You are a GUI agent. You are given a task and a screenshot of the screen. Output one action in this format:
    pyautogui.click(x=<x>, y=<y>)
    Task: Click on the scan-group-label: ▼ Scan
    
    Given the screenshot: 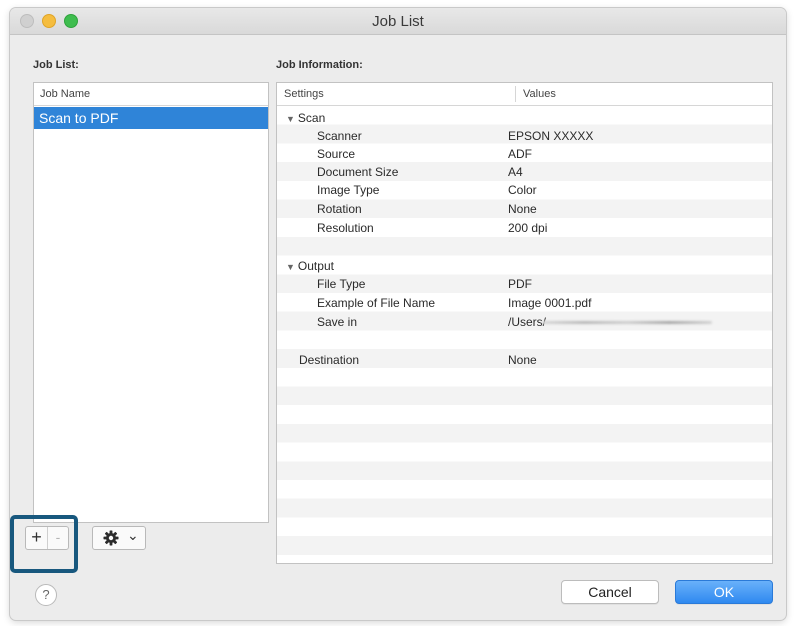 What is the action you would take?
    pyautogui.click(x=305, y=118)
    